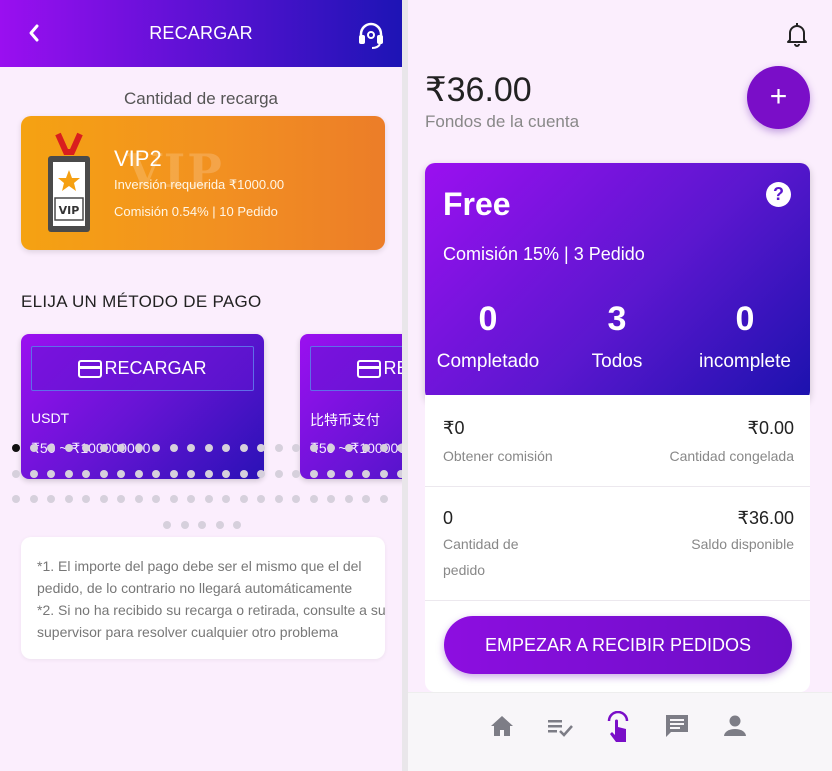 This screenshot has height=771, width=832. I want to click on vip-badge-text: VIP, so click(69, 210).